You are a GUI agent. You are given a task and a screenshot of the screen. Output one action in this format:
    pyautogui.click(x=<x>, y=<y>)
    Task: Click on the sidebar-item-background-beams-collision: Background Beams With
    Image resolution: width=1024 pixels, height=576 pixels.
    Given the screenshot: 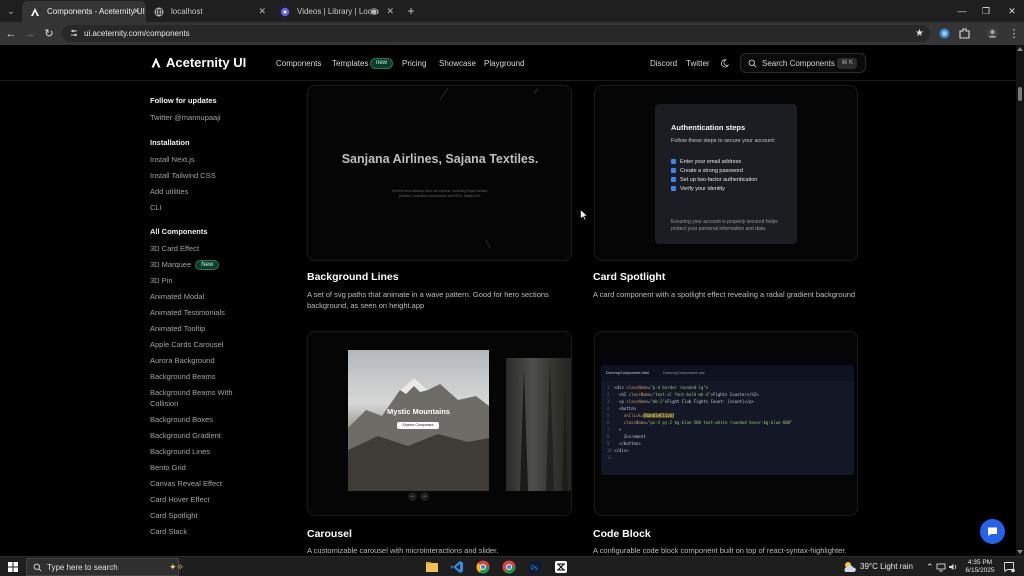 What is the action you would take?
    pyautogui.click(x=191, y=393)
    